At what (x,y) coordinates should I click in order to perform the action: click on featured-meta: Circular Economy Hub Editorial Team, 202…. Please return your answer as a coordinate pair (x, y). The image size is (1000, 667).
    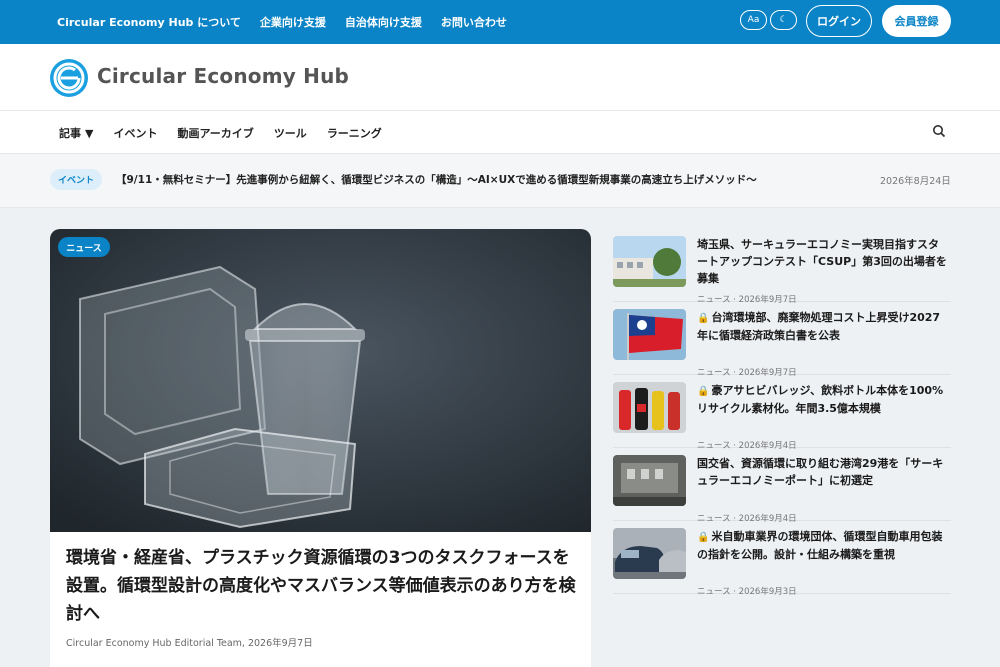
    Looking at the image, I should click on (189, 643).